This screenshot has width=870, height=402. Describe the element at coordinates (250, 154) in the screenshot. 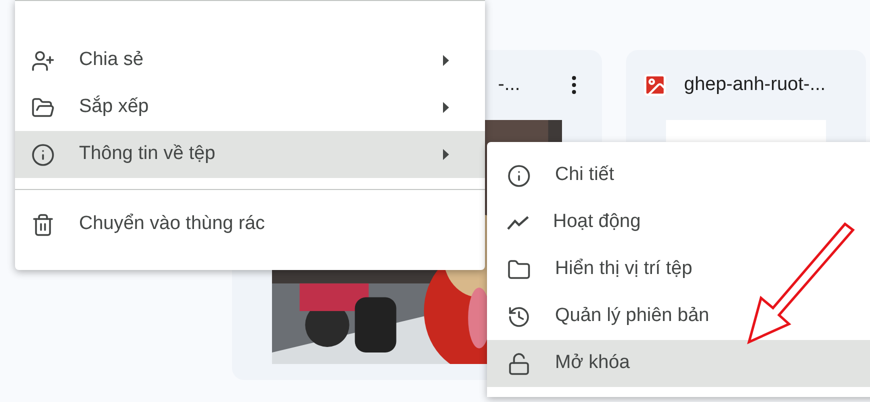

I see `menu-item: Thông tin về tệp` at that location.